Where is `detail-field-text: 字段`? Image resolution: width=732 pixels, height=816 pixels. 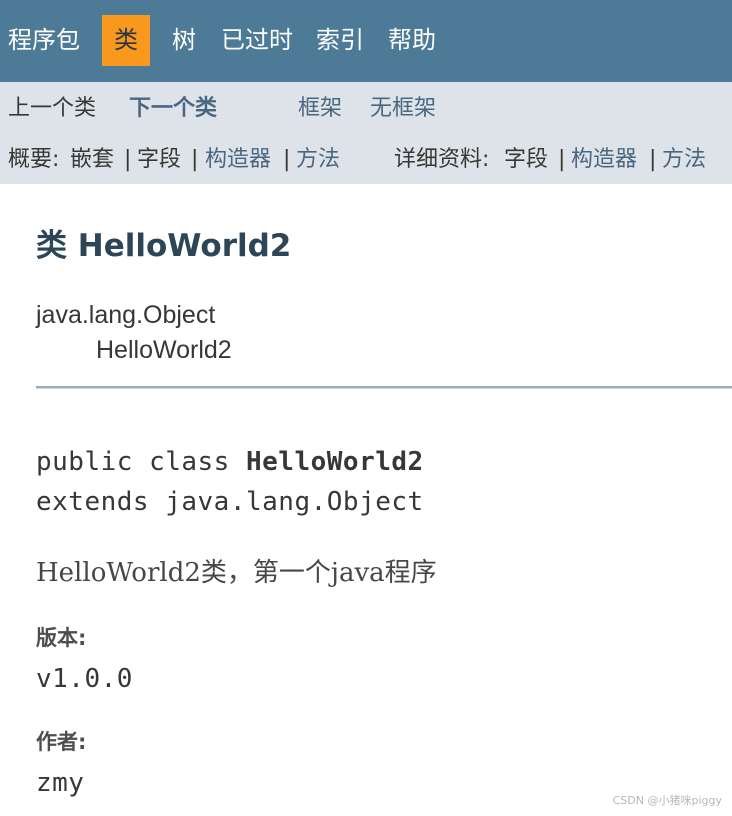
detail-field-text: 字段 is located at coordinates (526, 159).